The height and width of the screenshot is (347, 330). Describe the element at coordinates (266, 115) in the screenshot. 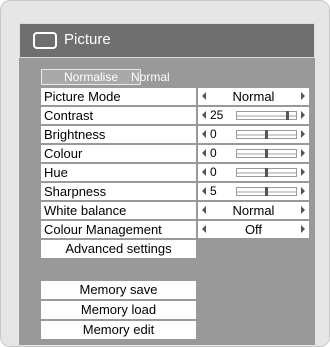

I see `contrast-slider-track` at that location.